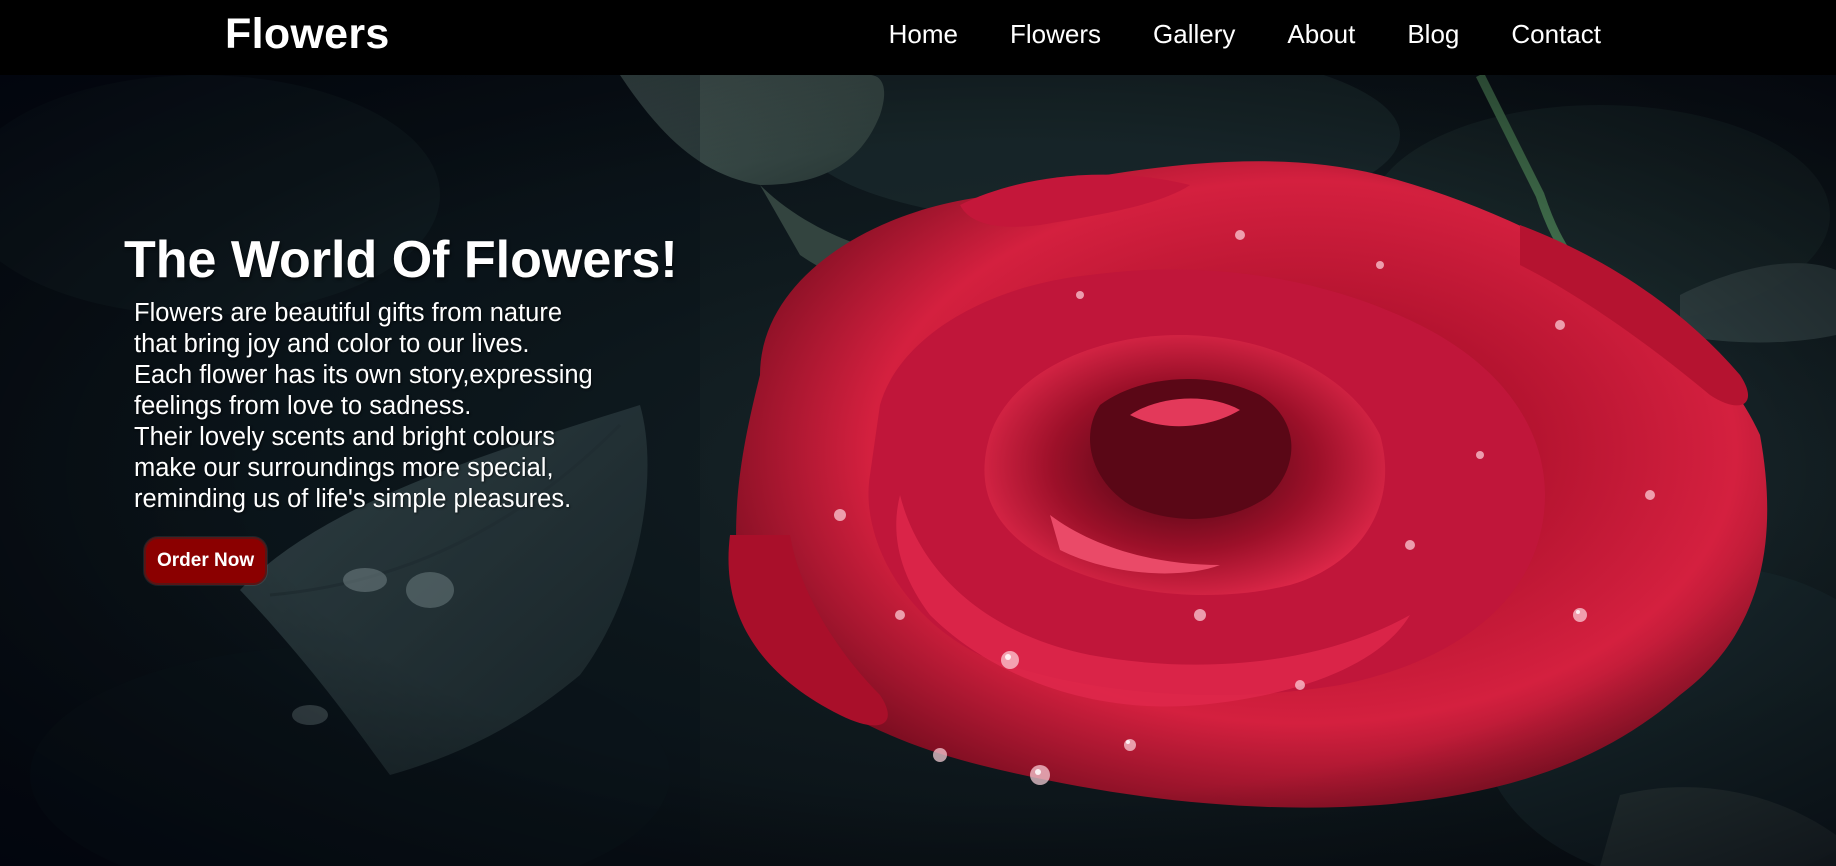 This screenshot has width=1836, height=866. I want to click on nav-link-about: About, so click(1321, 34).